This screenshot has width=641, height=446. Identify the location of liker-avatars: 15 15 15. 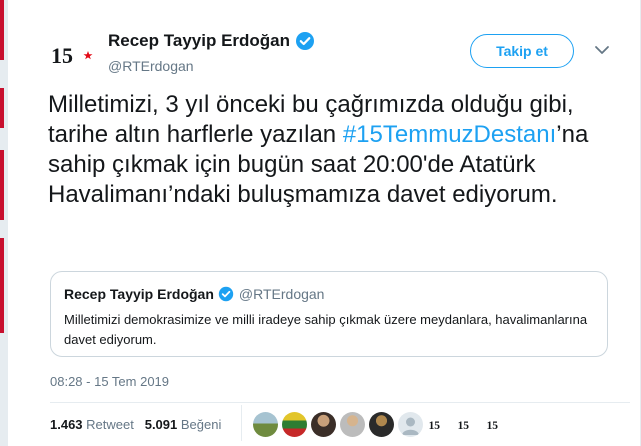
(383, 424).